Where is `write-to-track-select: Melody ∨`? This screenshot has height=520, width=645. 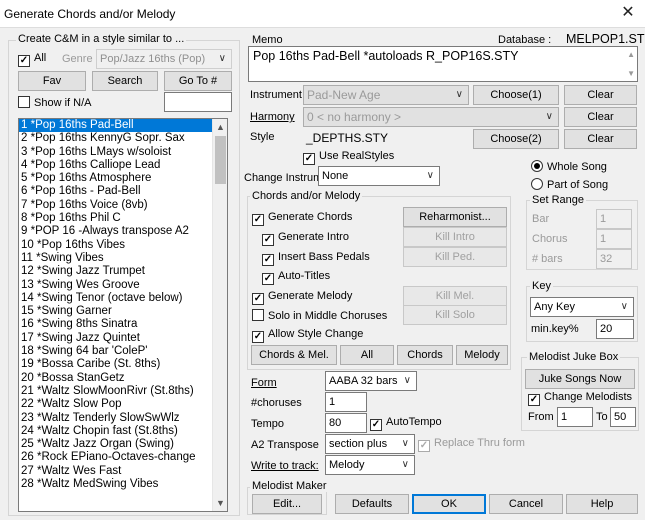
write-to-track-select: Melody ∨ is located at coordinates (370, 465).